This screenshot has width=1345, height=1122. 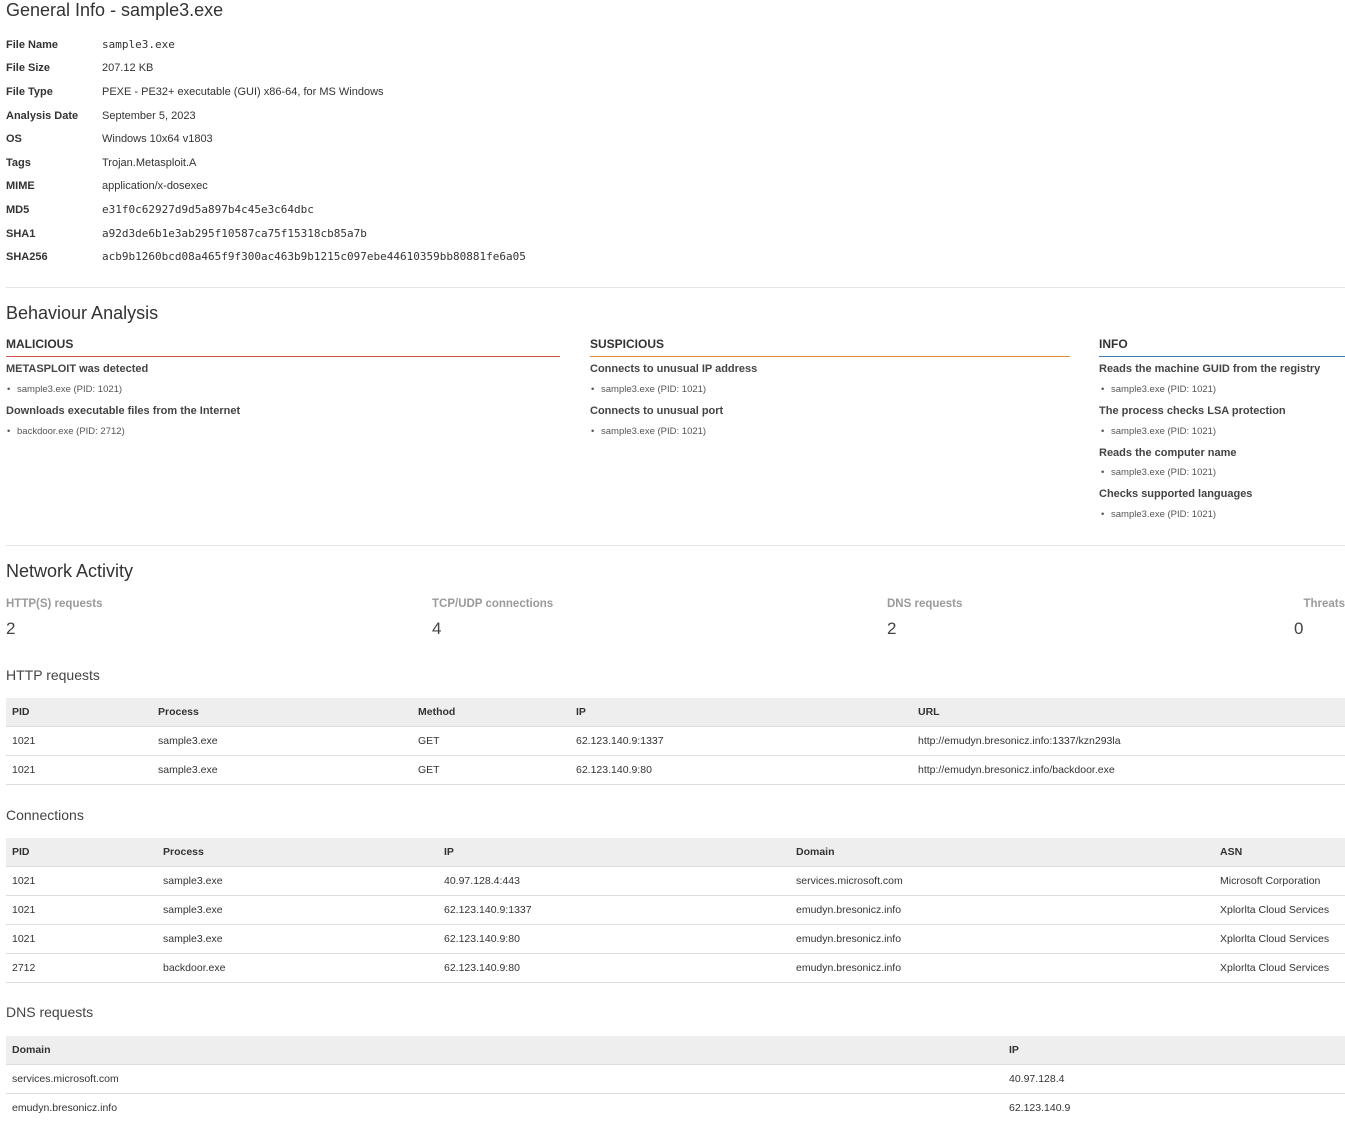 I want to click on connections-title: Connections, so click(x=45, y=815).